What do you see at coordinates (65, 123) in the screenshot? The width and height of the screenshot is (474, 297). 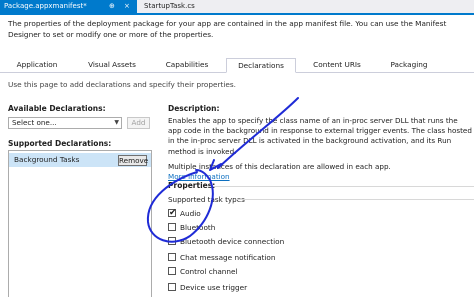 I see `declaration-select: Select one... ▼` at bounding box center [65, 123].